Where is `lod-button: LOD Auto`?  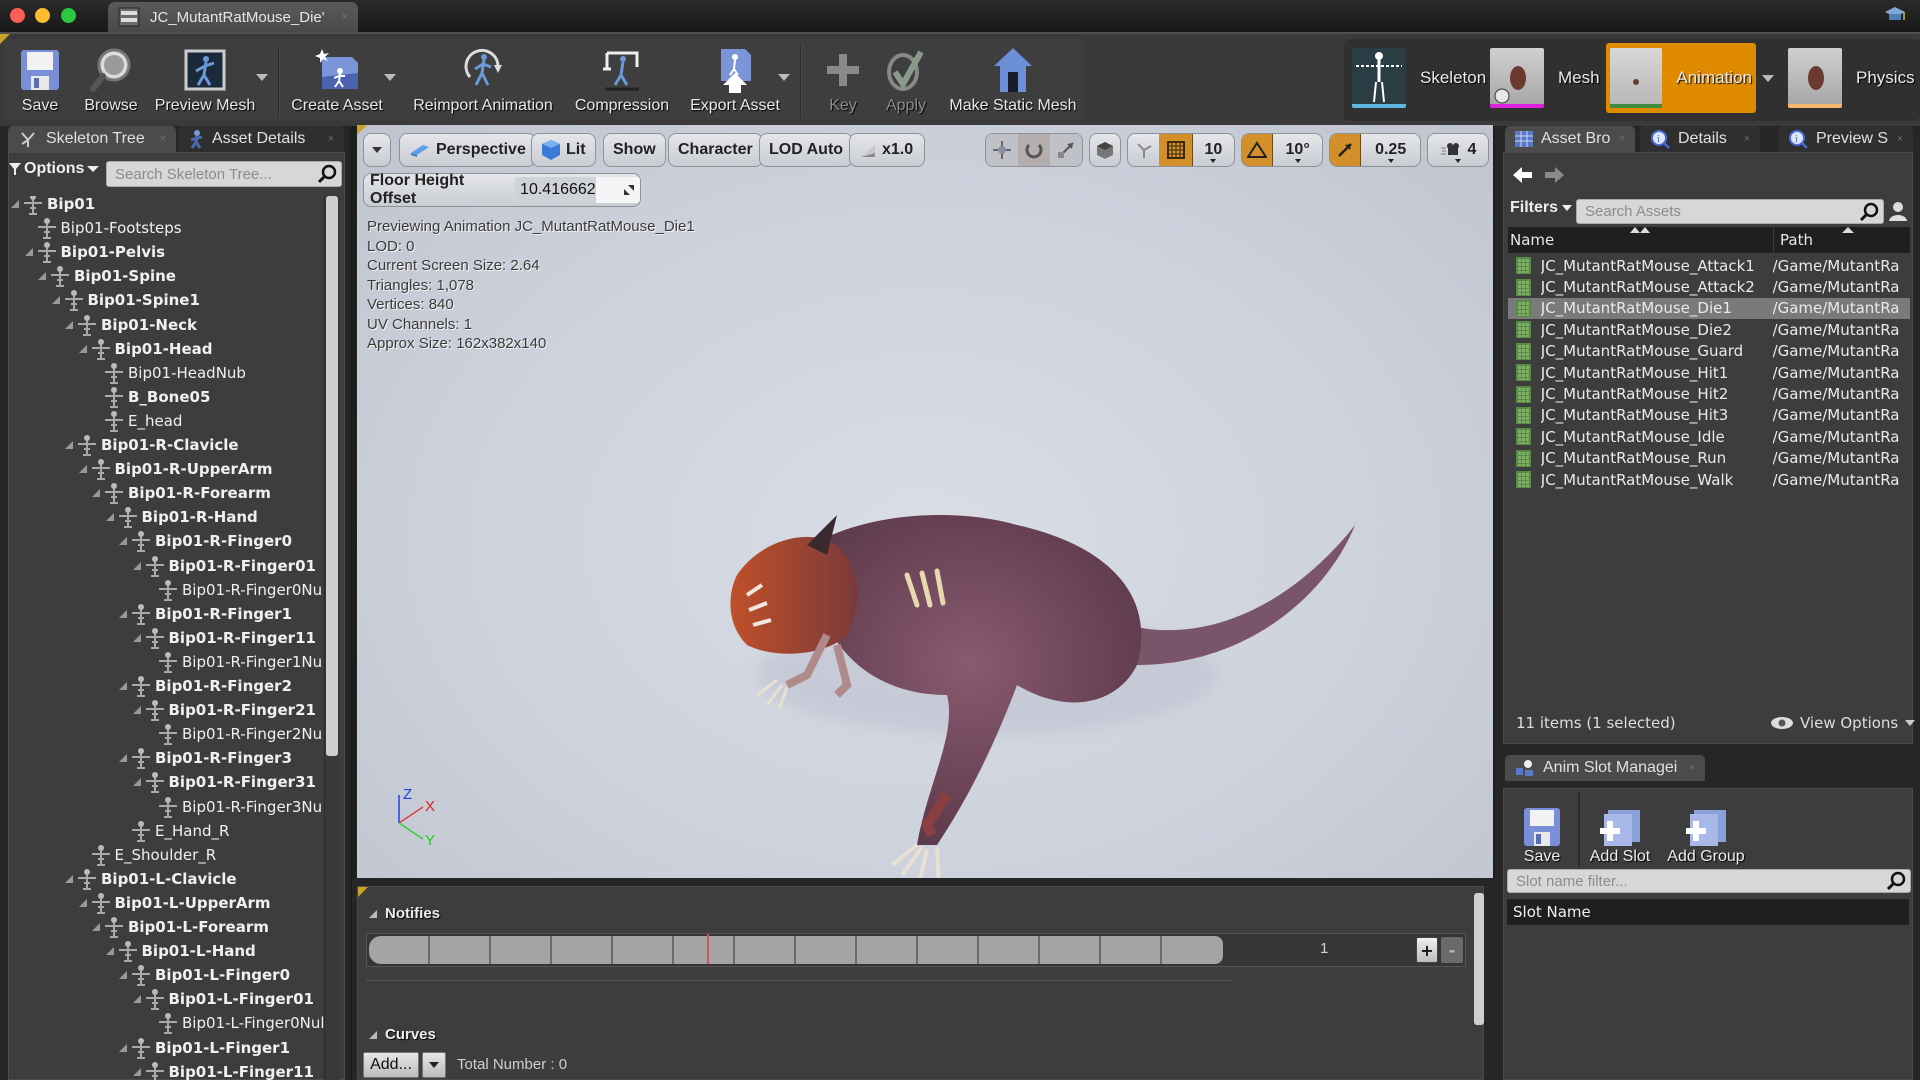
lod-button: LOD Auto is located at coordinates (806, 150).